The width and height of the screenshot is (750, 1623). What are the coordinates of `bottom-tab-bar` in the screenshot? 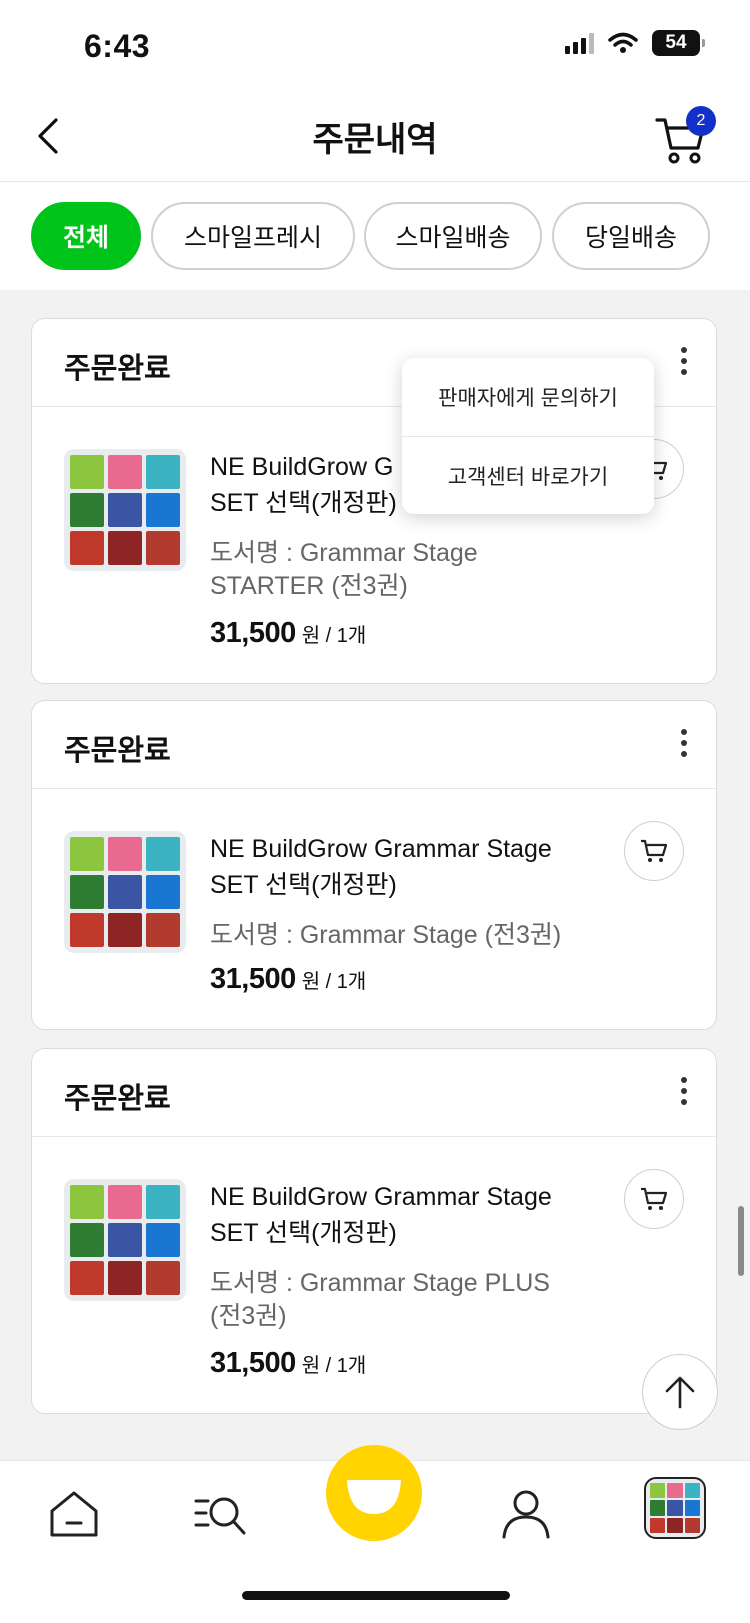 It's located at (375, 1534).